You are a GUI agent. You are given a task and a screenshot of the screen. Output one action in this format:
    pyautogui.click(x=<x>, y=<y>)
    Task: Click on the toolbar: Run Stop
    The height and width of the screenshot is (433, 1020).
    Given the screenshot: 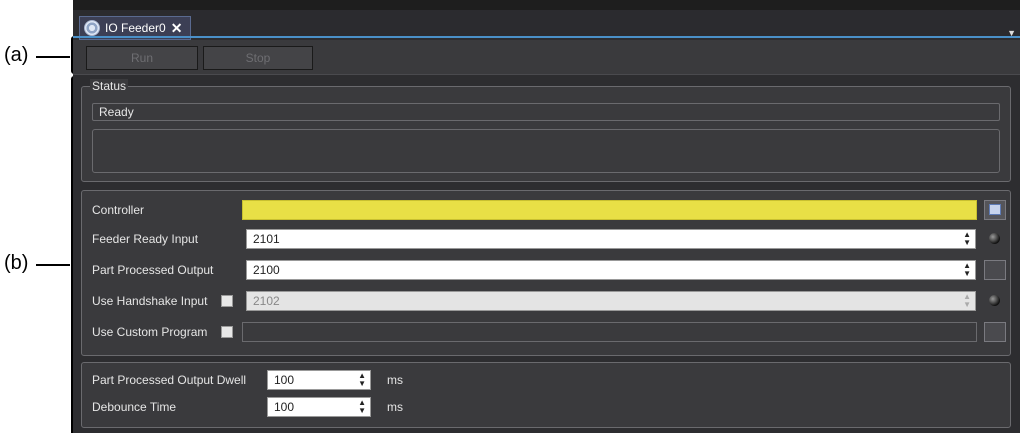 What is the action you would take?
    pyautogui.click(x=546, y=57)
    